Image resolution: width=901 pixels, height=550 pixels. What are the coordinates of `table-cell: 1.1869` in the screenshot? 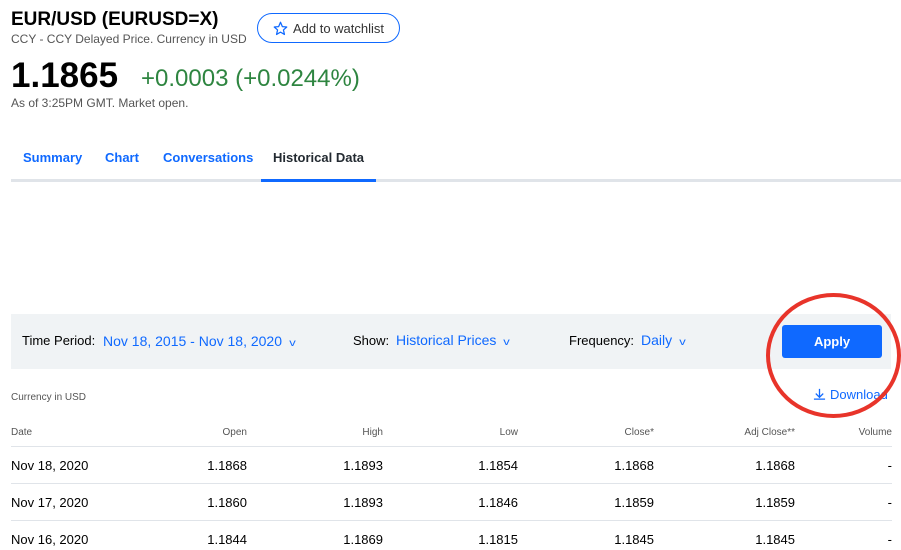 It's located at (363, 539).